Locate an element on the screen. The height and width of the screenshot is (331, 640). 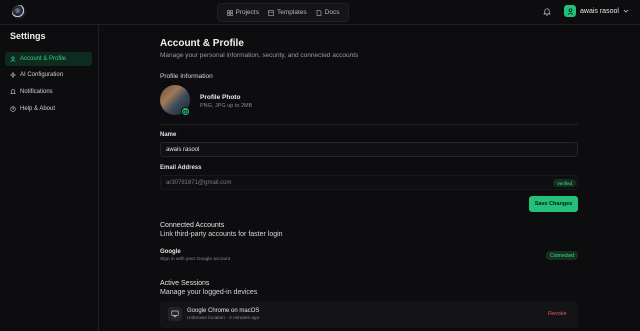
save-changes-button: Save Changes is located at coordinates (553, 204).